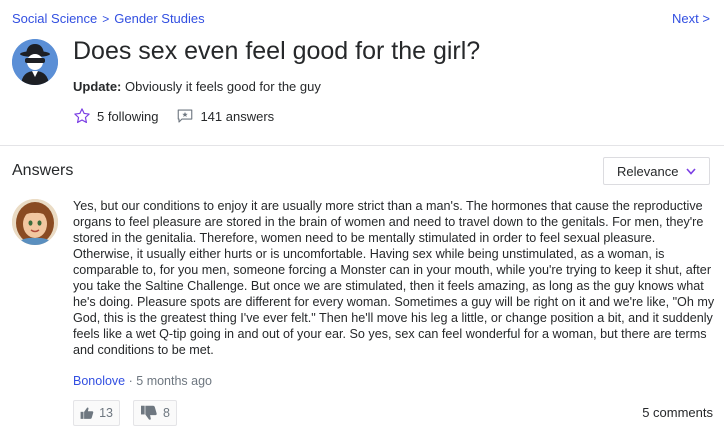 Image resolution: width=724 pixels, height=440 pixels. Describe the element at coordinates (54, 18) in the screenshot. I see `breadcrumb-category-link: Social Science` at that location.